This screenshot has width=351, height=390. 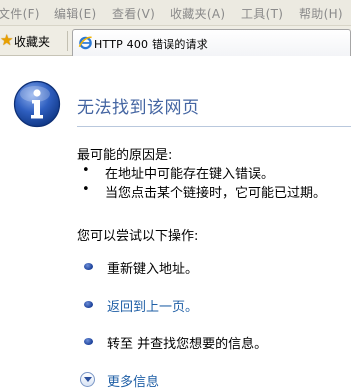 I want to click on menu-bar: 文件(F) 编辑(E) 查看(V) 收藏夹(A) 工具(T) 帮助(H), so click(x=175, y=13).